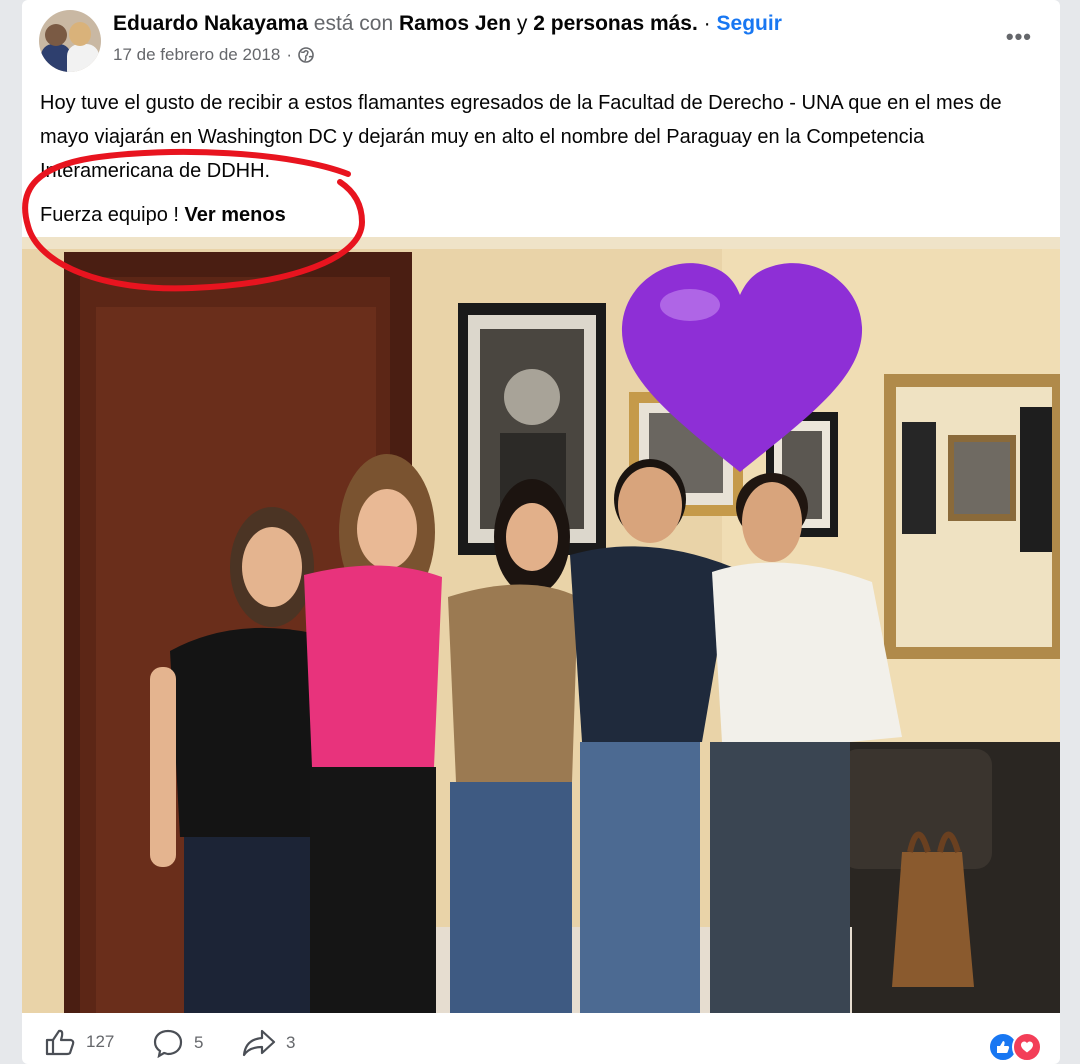 This screenshot has width=1080, height=1064. Describe the element at coordinates (541, 1039) in the screenshot. I see `post-footer: 127 5 3` at that location.